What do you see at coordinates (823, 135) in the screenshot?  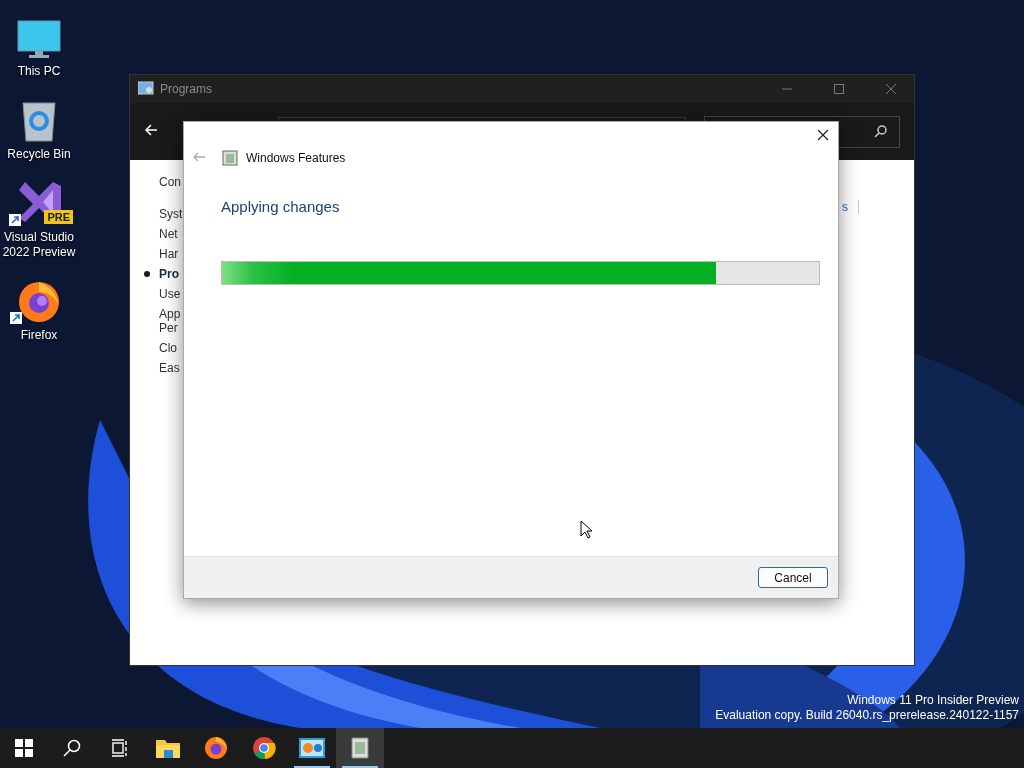 I see `close-icon` at bounding box center [823, 135].